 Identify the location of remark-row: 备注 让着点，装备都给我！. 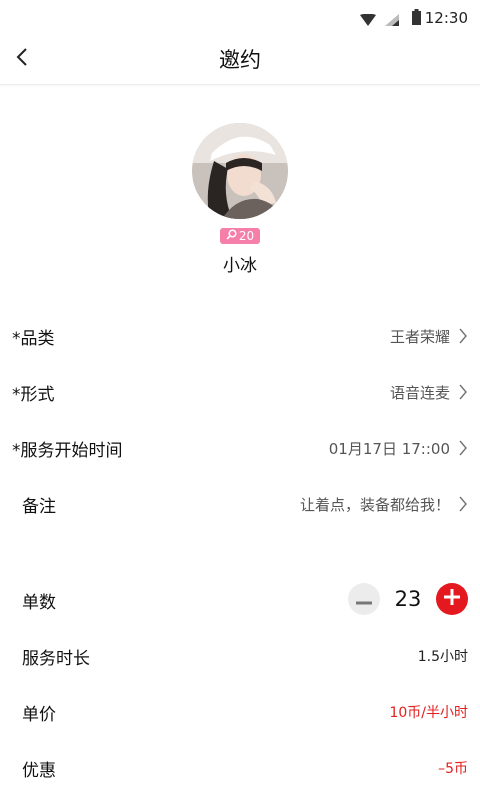
(240, 504).